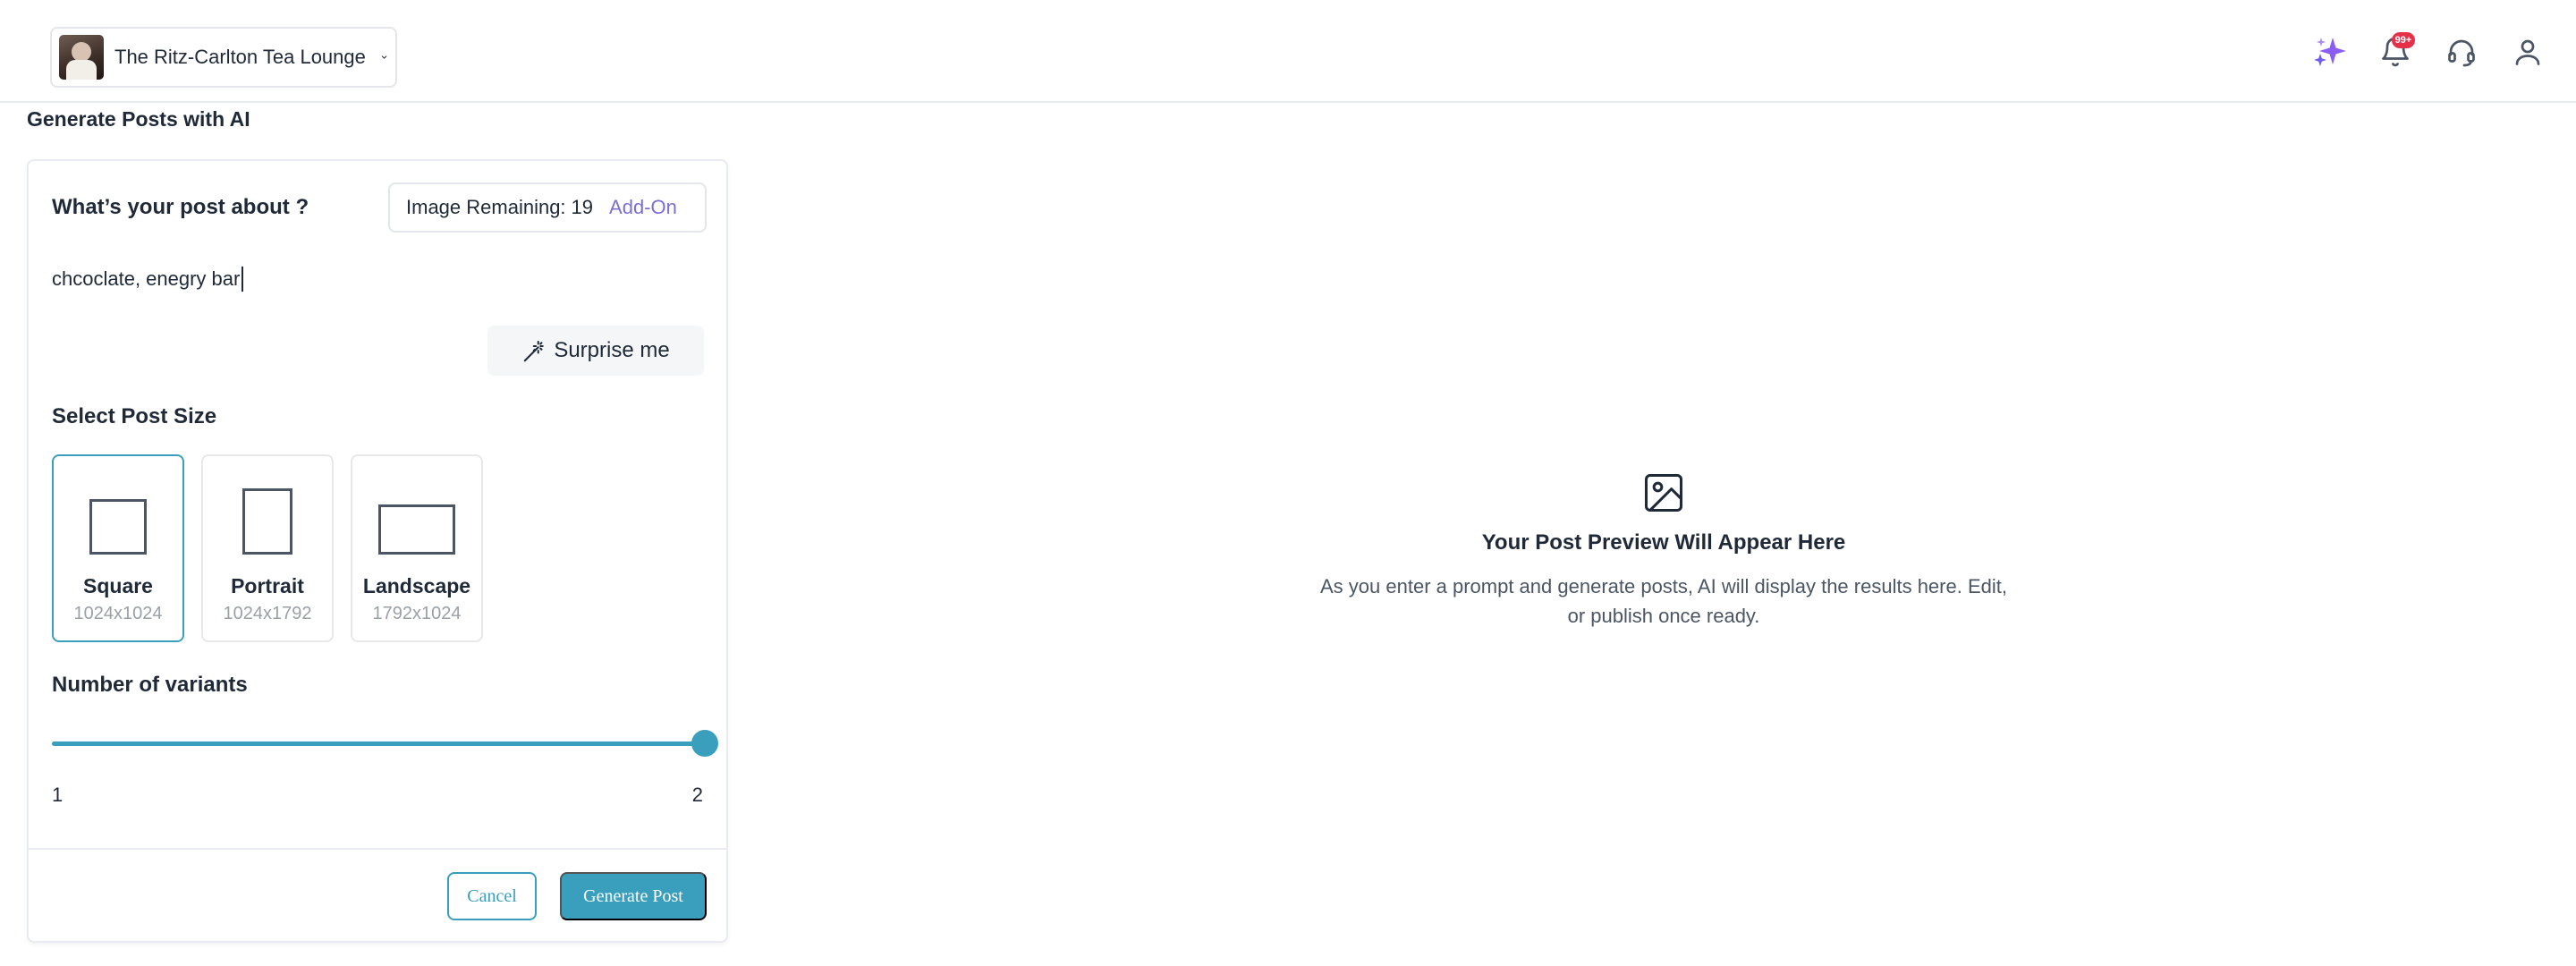 The height and width of the screenshot is (966, 2576). I want to click on notifications-button: 99+, so click(2397, 50).